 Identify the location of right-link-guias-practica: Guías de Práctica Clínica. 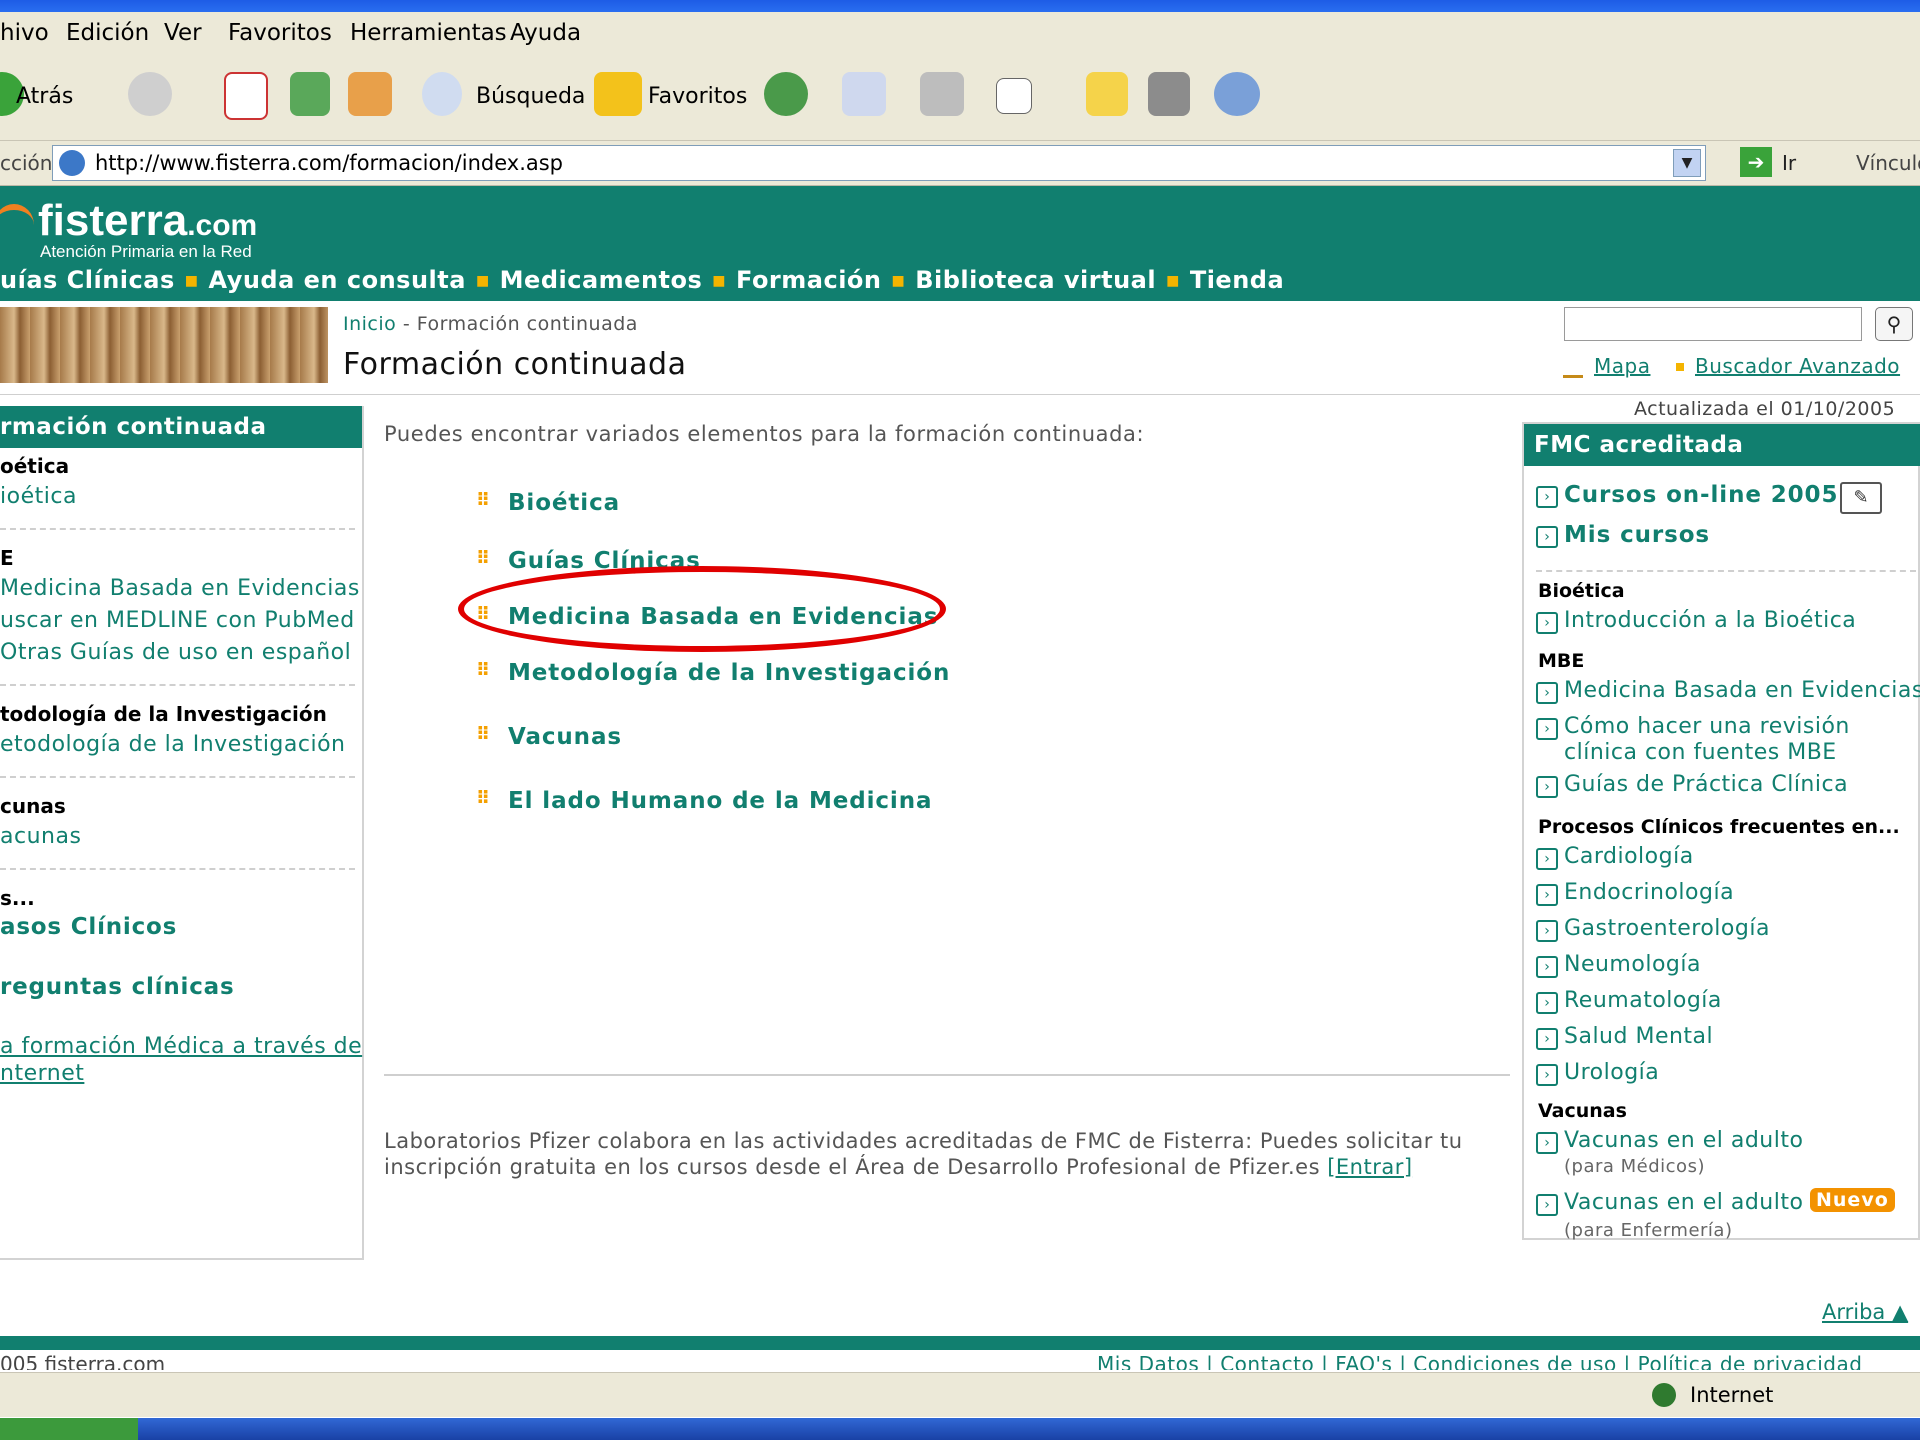
(1706, 784).